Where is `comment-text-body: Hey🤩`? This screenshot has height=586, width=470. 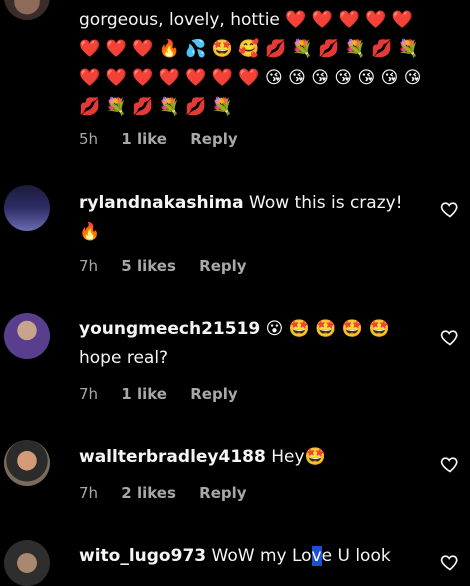 comment-text-body: Hey🤩 is located at coordinates (298, 457).